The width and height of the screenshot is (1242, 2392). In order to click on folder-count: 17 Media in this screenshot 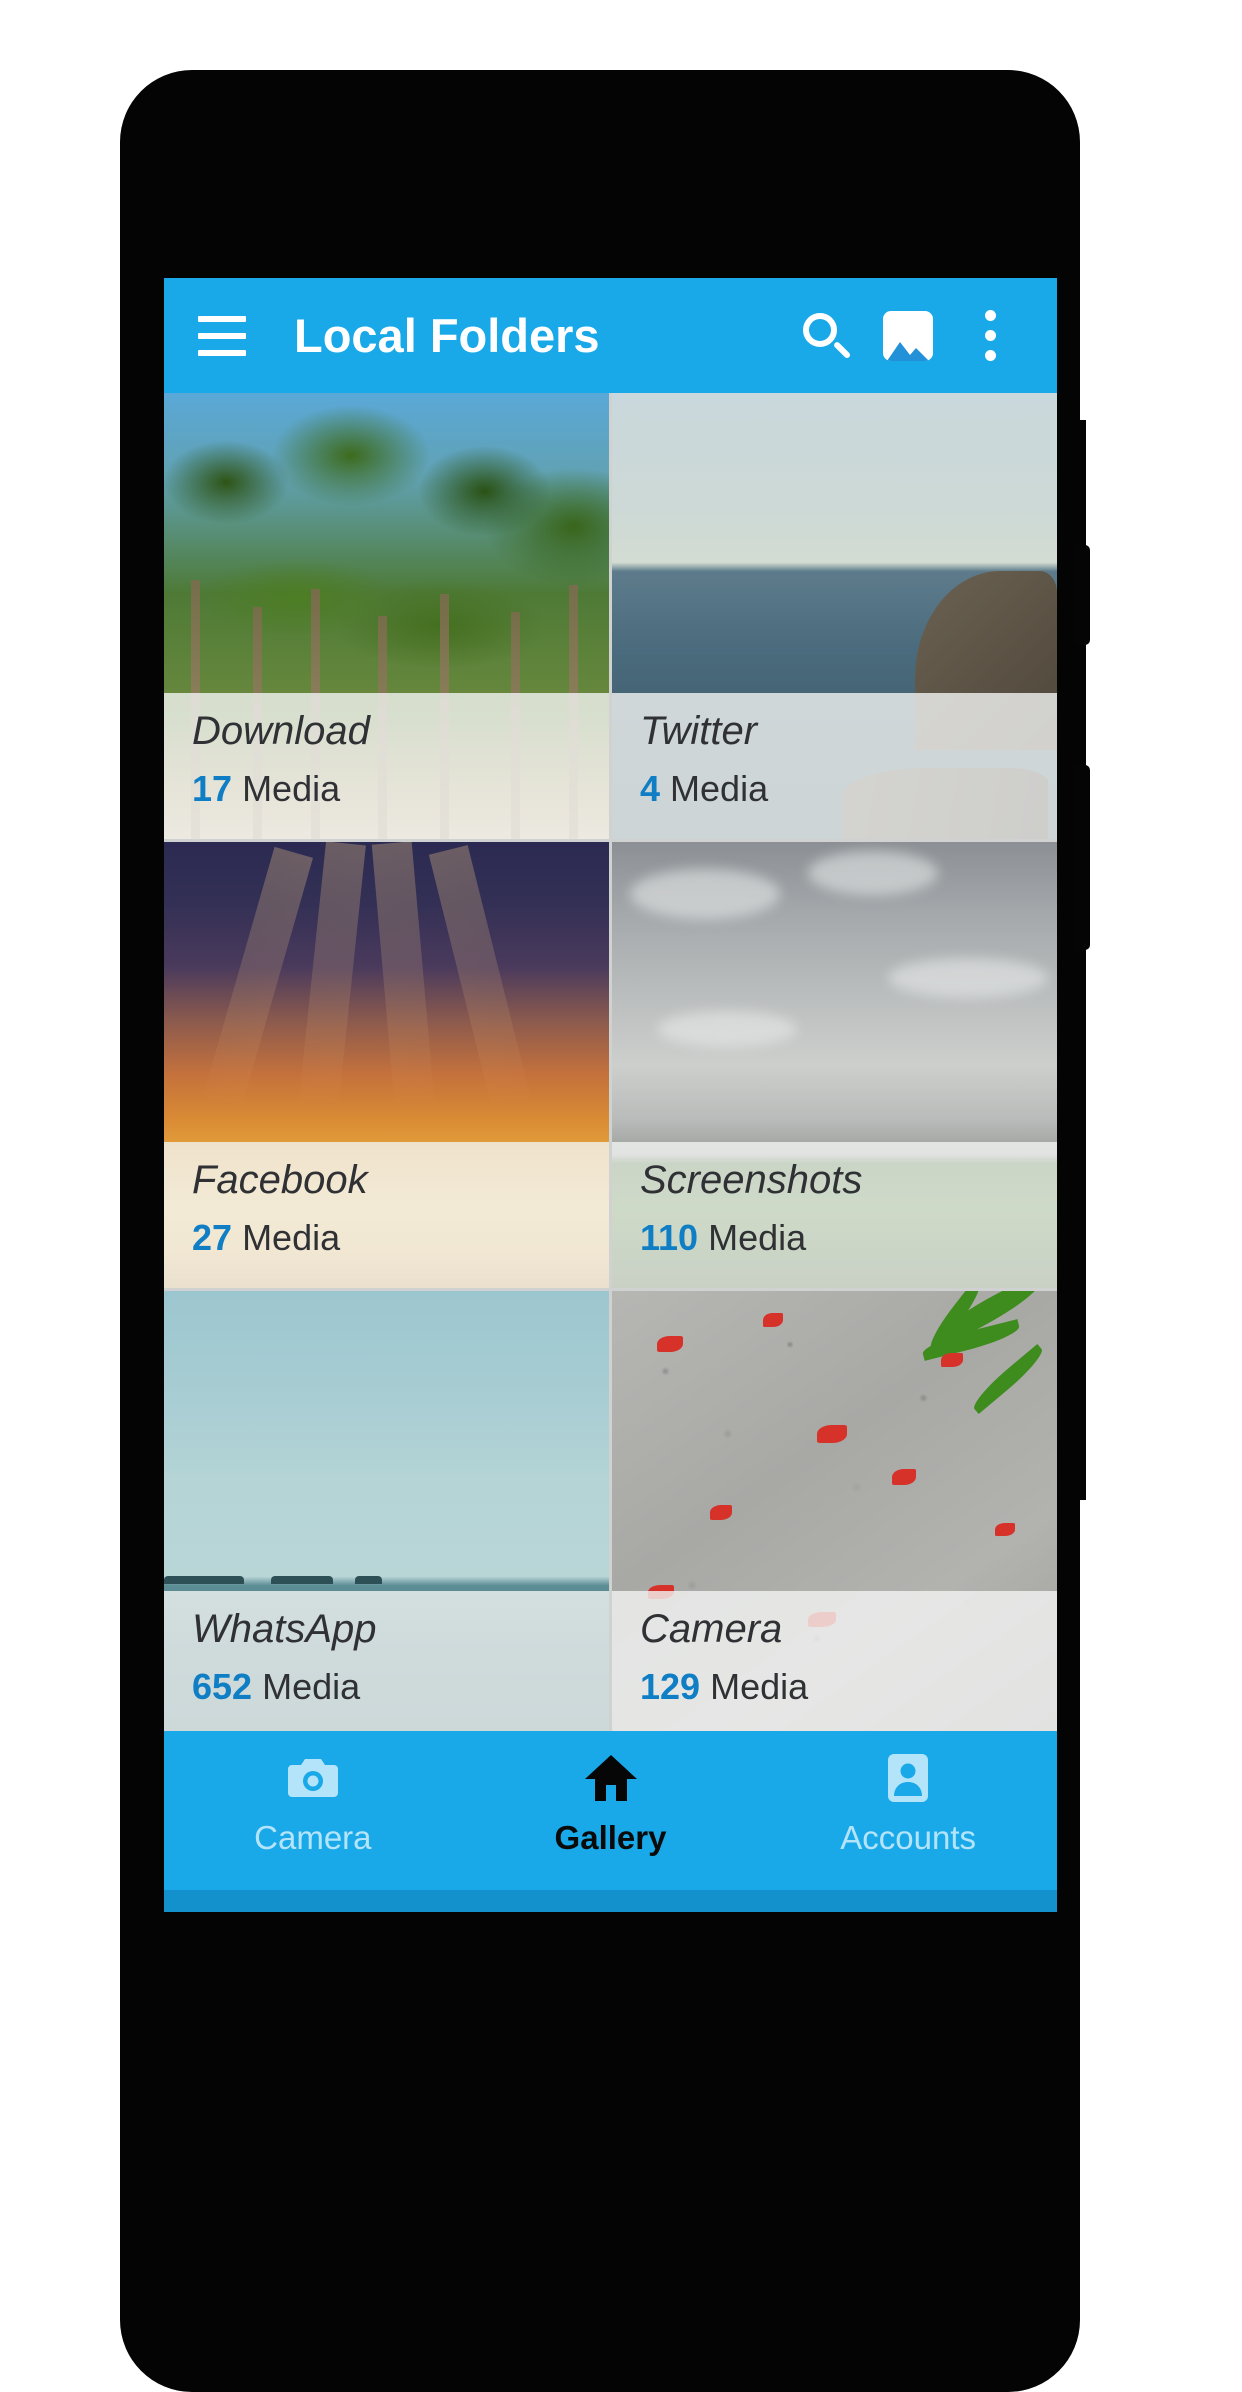, I will do `click(393, 789)`.